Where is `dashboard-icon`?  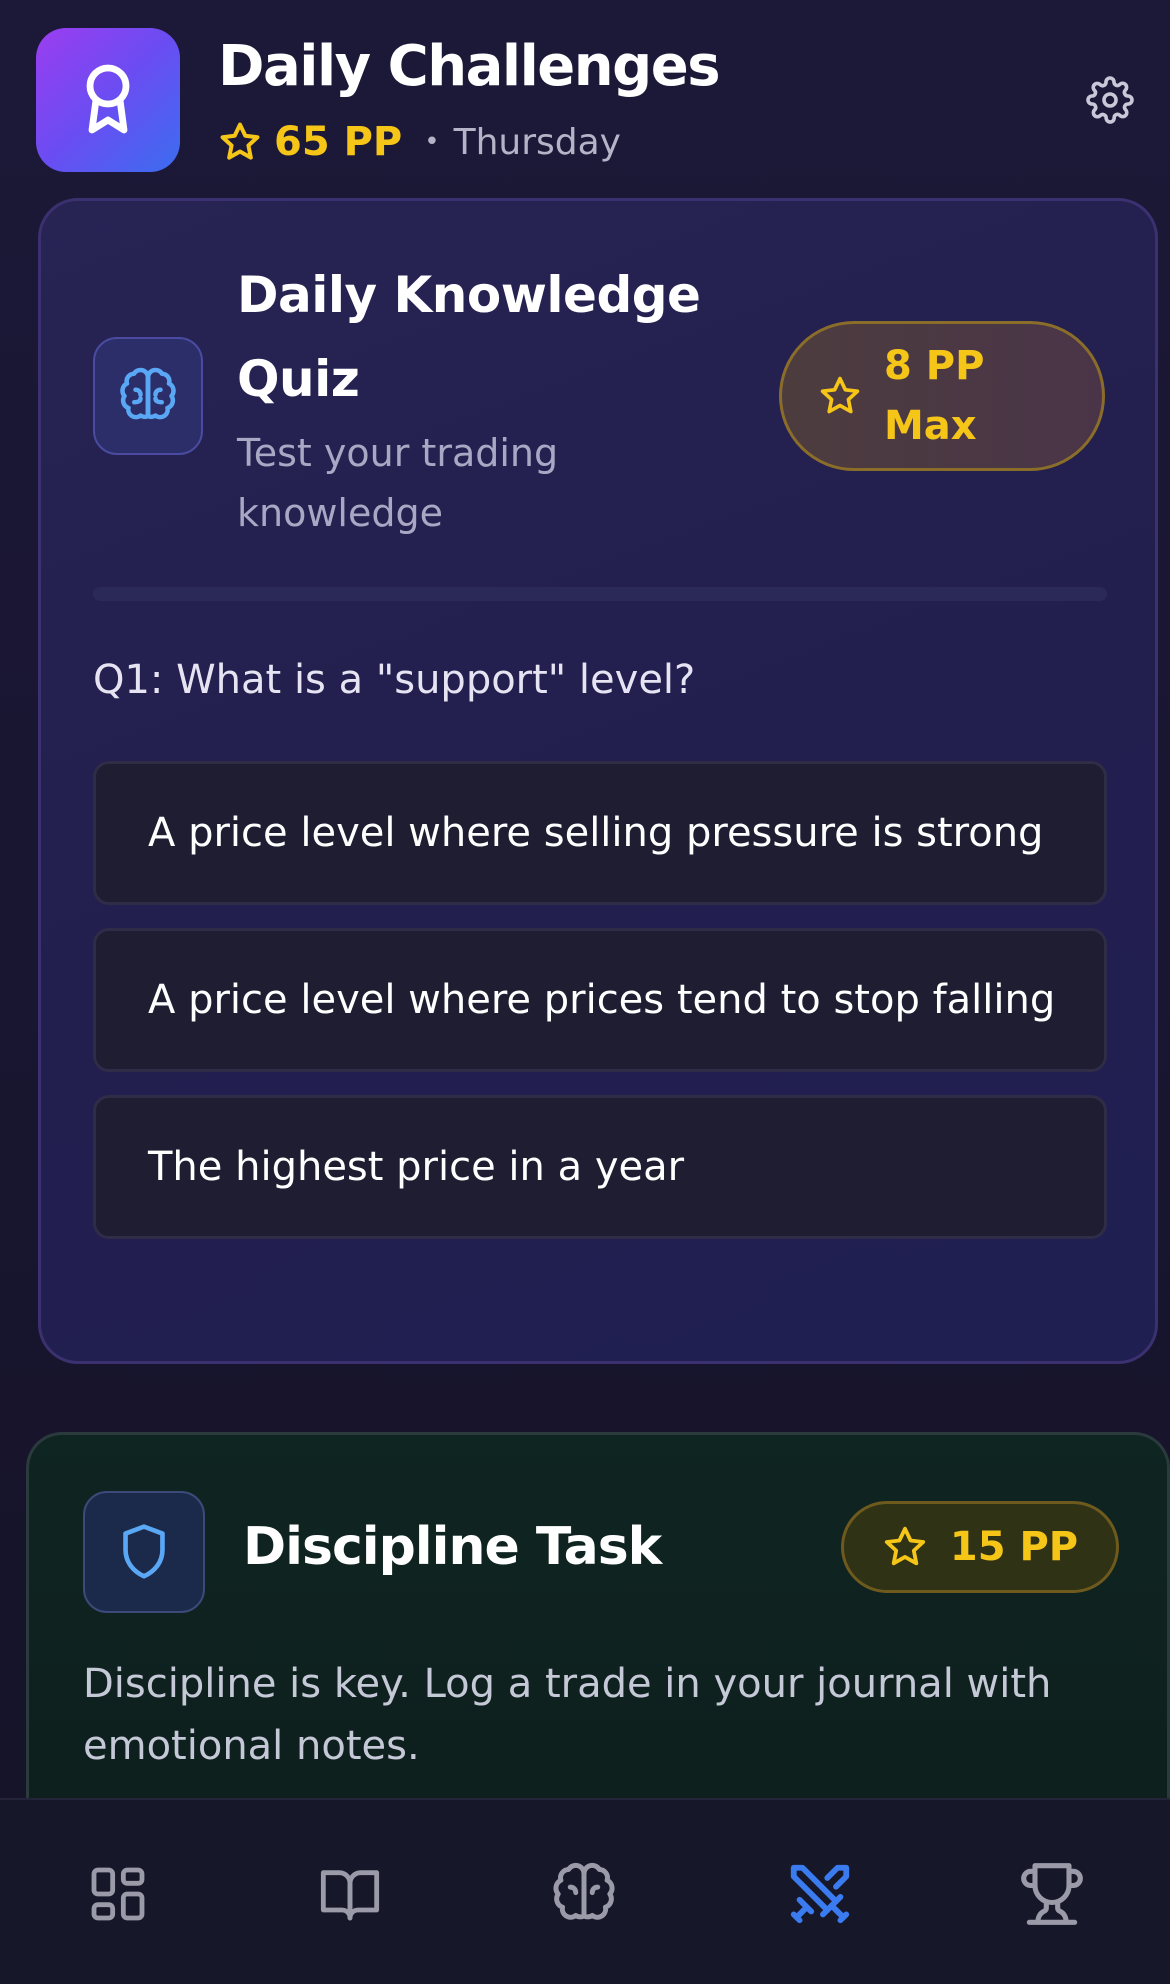
dashboard-icon is located at coordinates (118, 1894).